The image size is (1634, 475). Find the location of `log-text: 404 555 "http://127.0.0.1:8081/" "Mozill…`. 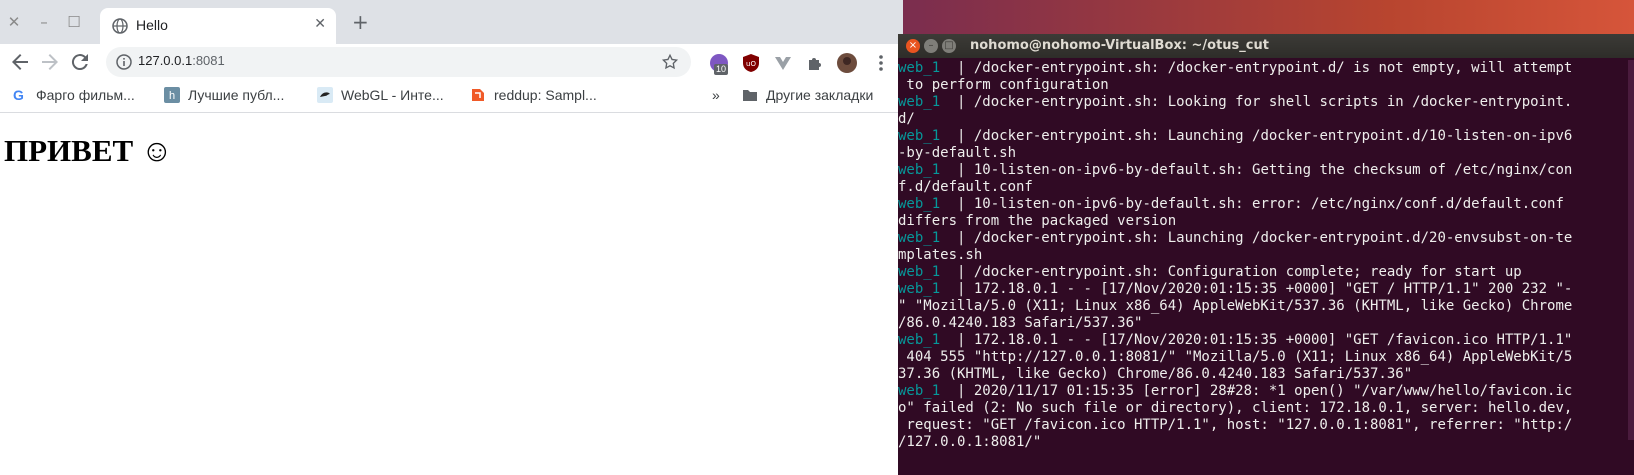

log-text: 404 555 "http://127.0.0.1:8081/" "Mozill… is located at coordinates (1235, 357).